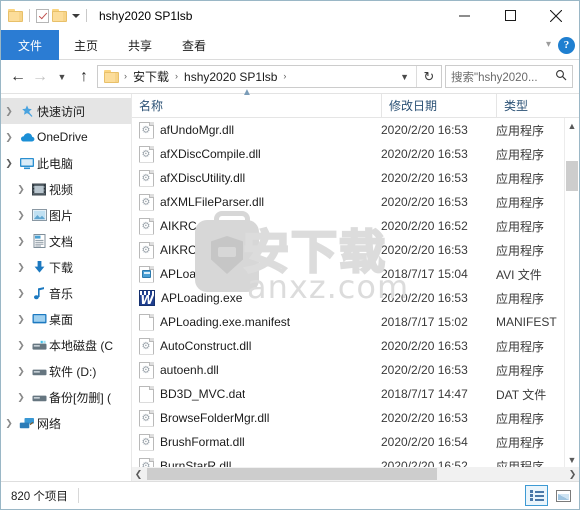 This screenshot has height=510, width=580. What do you see at coordinates (66, 345) in the screenshot?
I see `sidebar-item-local-disk-c: ❯ 本地磁盘 (C` at bounding box center [66, 345].